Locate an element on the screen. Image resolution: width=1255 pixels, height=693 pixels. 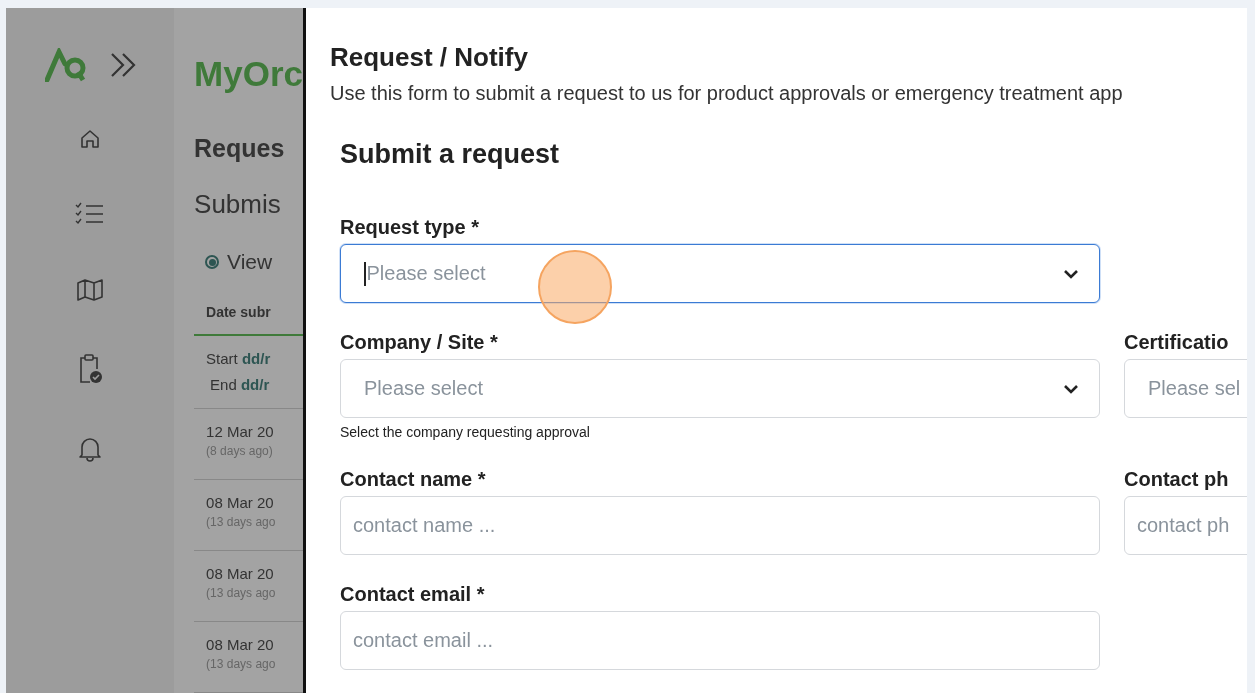
clipboard-check-icon is located at coordinates (90, 369).